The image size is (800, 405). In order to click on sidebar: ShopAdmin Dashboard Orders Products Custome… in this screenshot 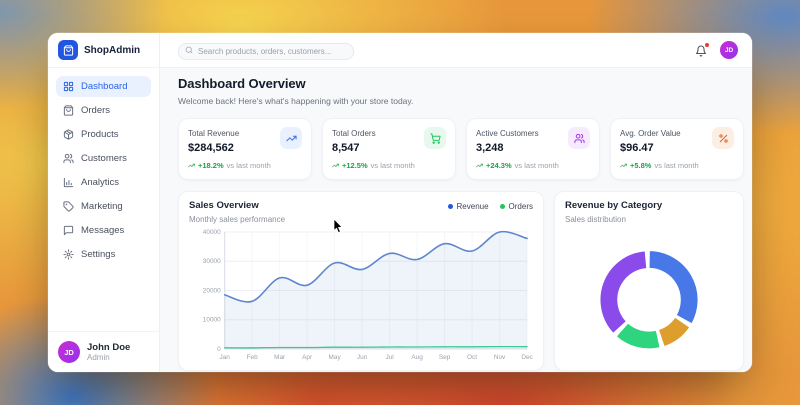, I will do `click(104, 202)`.